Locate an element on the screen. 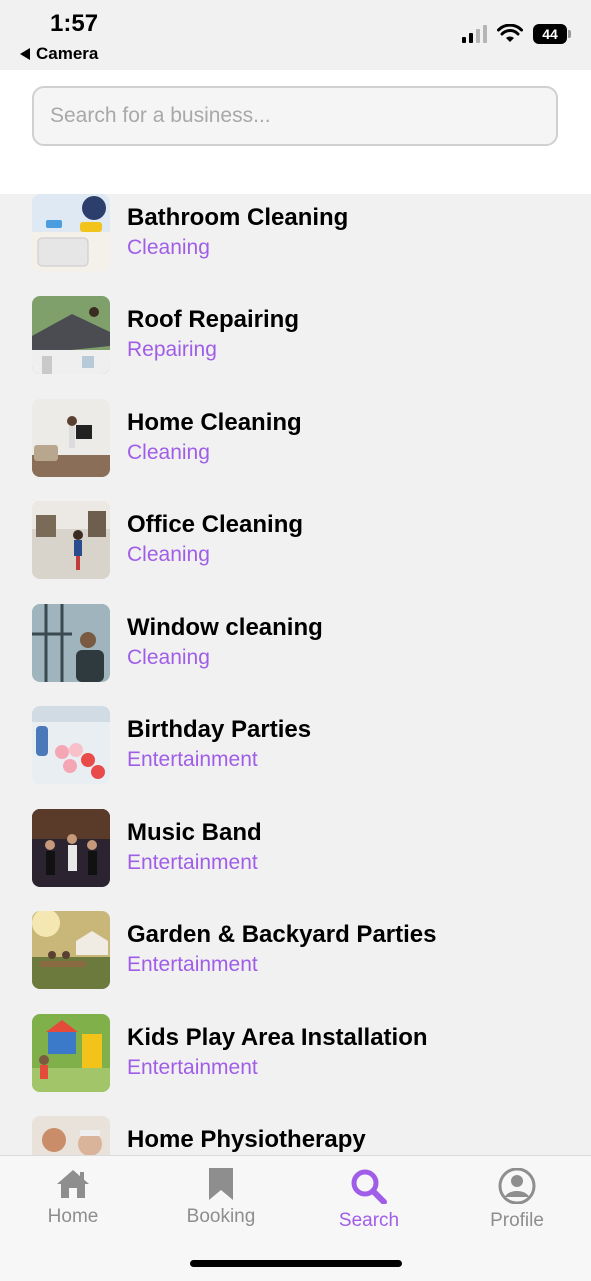  tab-booking: Booking is located at coordinates (221, 1203).